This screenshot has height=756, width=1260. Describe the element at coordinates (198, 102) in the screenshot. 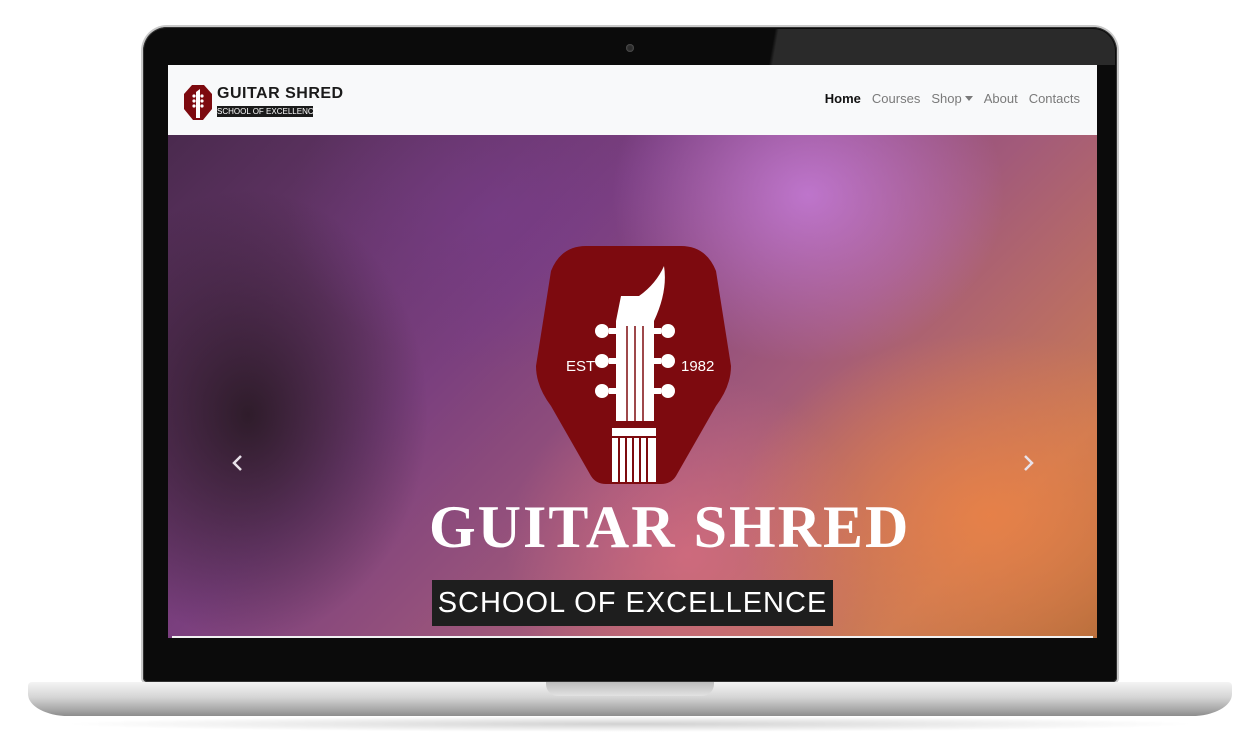

I see `guitar-headstock-logo-icon` at that location.